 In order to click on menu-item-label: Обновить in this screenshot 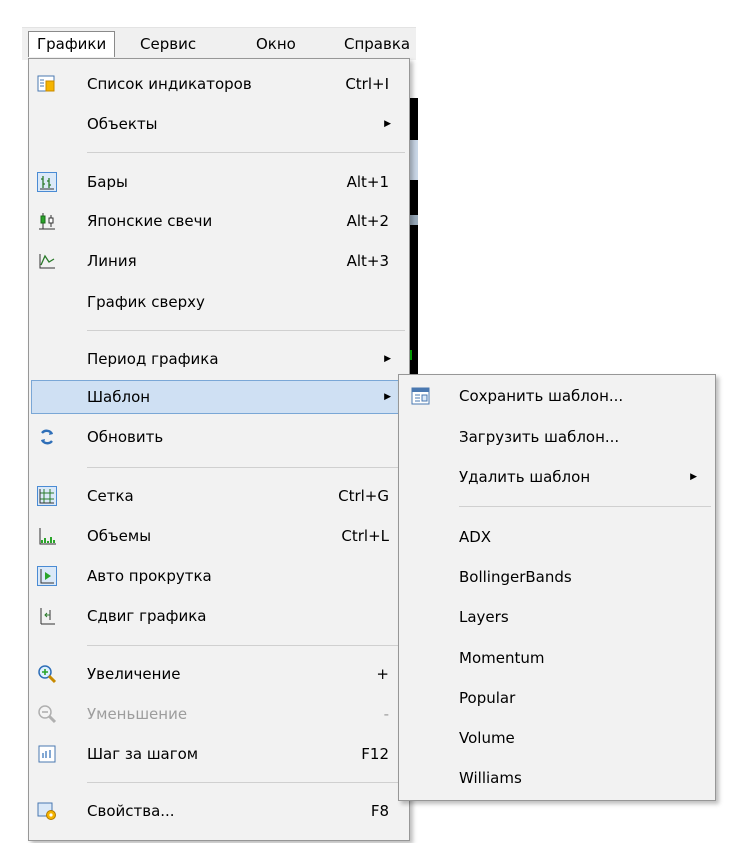, I will do `click(125, 437)`.